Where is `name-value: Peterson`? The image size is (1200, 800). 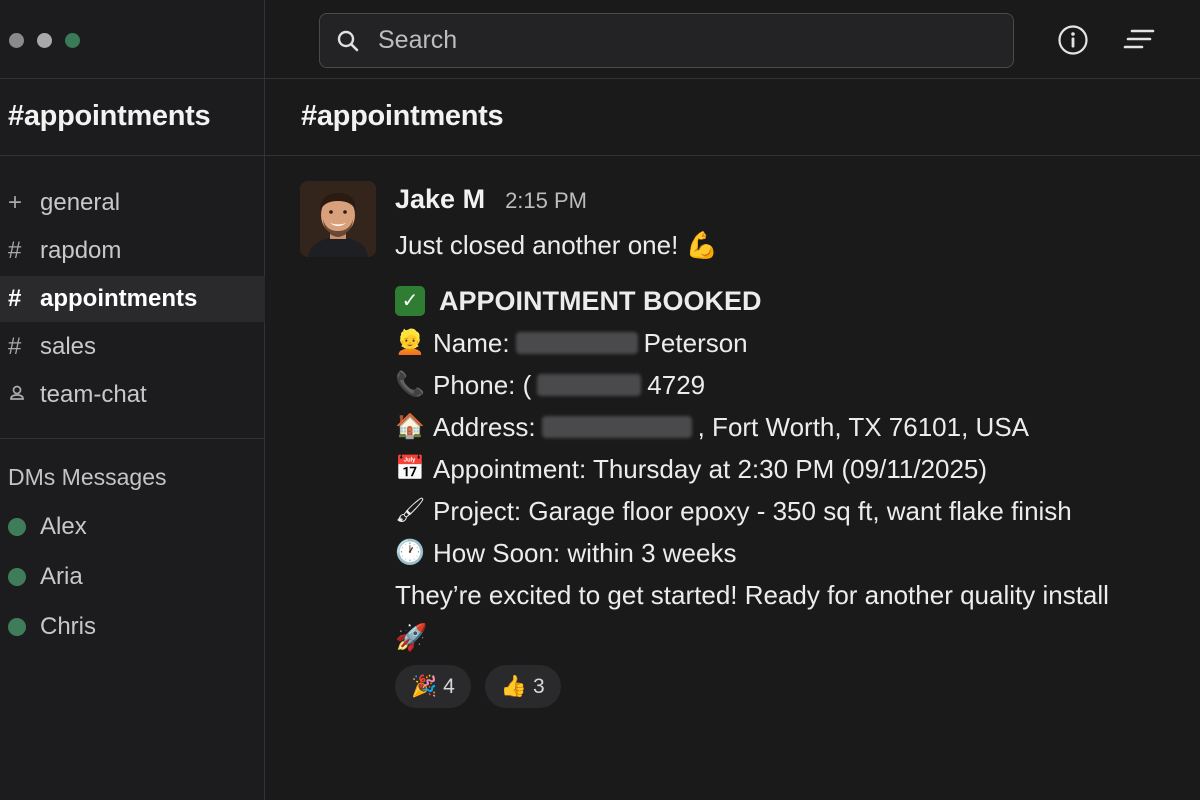
name-value: Peterson is located at coordinates (695, 343).